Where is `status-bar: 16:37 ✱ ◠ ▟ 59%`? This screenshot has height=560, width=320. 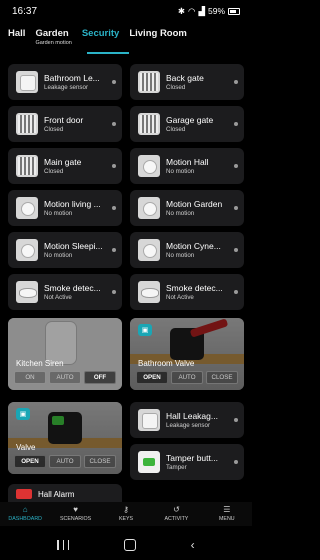
status-bar: 16:37 ✱ ◠ ▟ 59% is located at coordinates (126, 11).